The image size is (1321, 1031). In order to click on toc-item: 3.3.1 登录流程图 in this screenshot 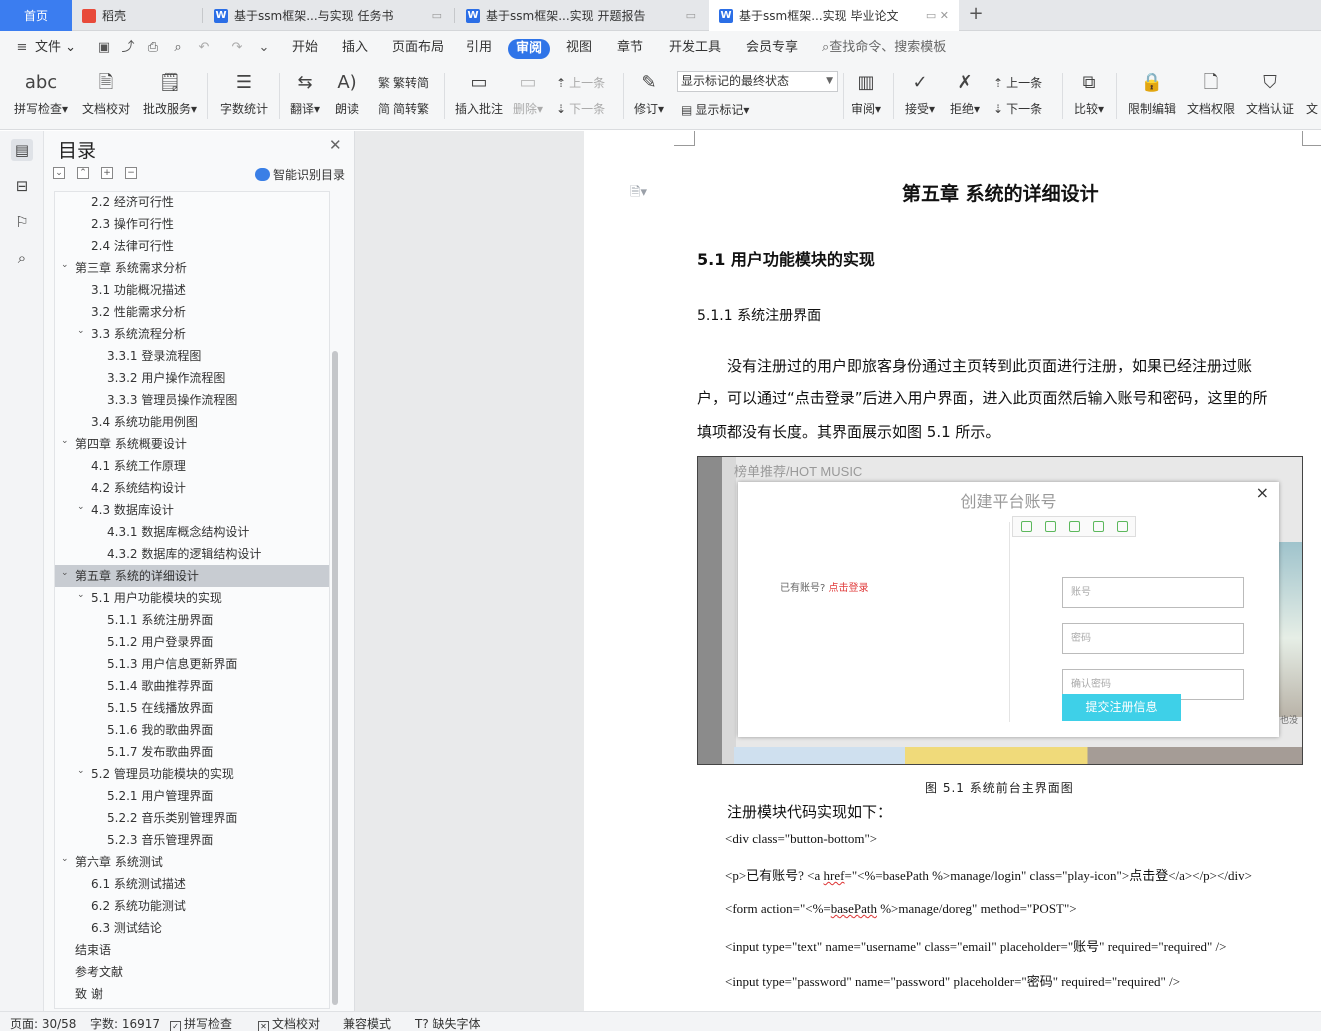, I will do `click(192, 356)`.